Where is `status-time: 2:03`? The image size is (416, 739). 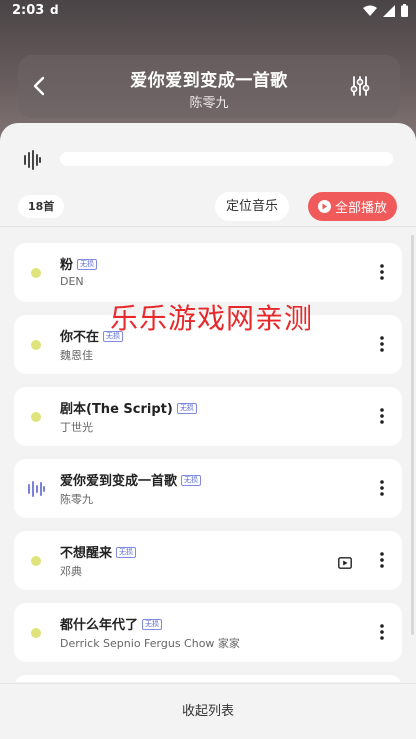
status-time: 2:03 is located at coordinates (28, 10).